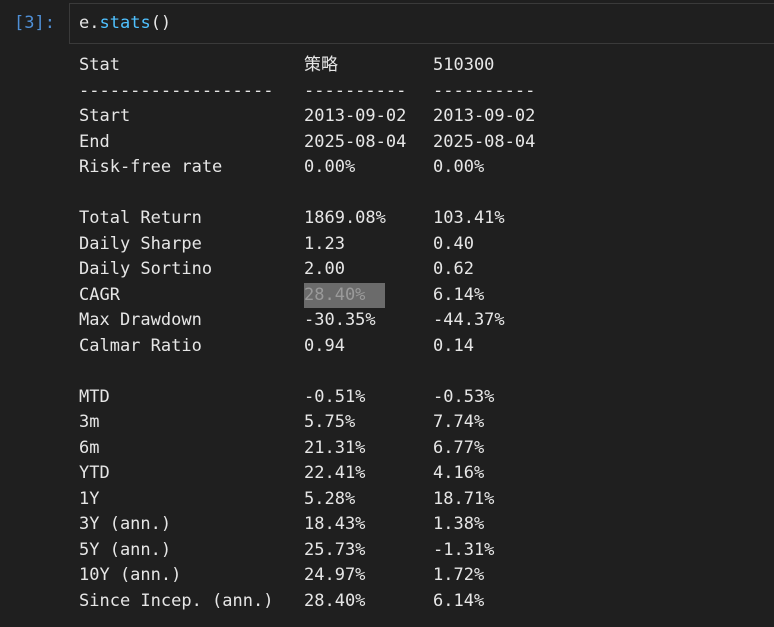 Image resolution: width=774 pixels, height=627 pixels. I want to click on stat-label: 6m, so click(89, 447).